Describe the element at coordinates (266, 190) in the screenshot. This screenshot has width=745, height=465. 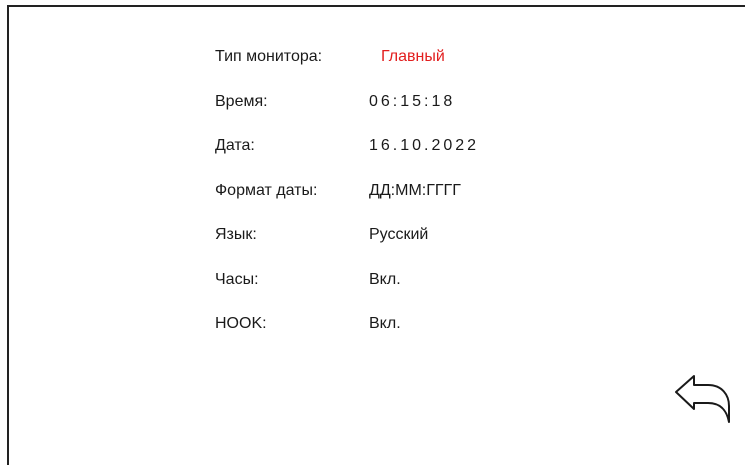
I see `date-format-label: Формат даты:` at that location.